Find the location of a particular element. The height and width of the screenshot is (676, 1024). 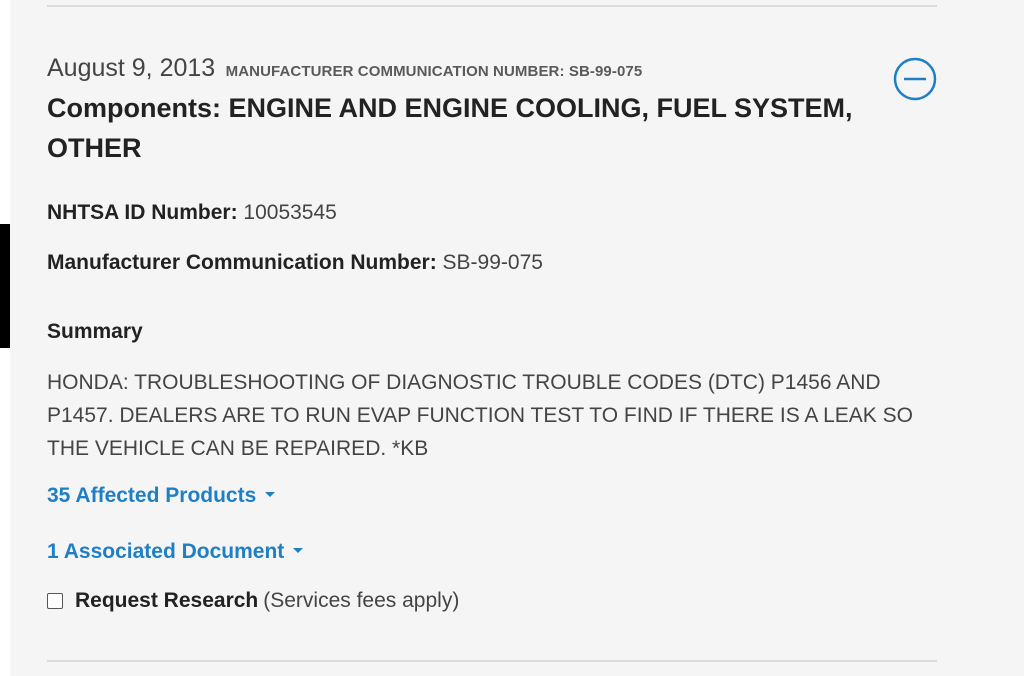

nhtsa-id-label: NHTSA ID Number: is located at coordinates (142, 212).